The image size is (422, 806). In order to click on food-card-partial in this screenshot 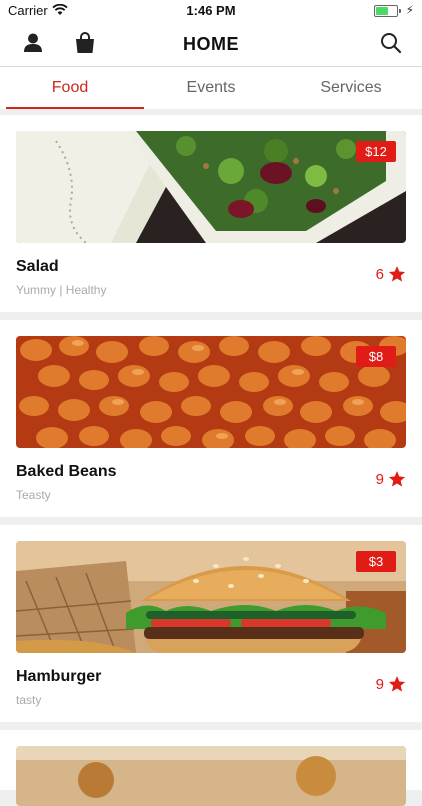, I will do `click(211, 768)`.